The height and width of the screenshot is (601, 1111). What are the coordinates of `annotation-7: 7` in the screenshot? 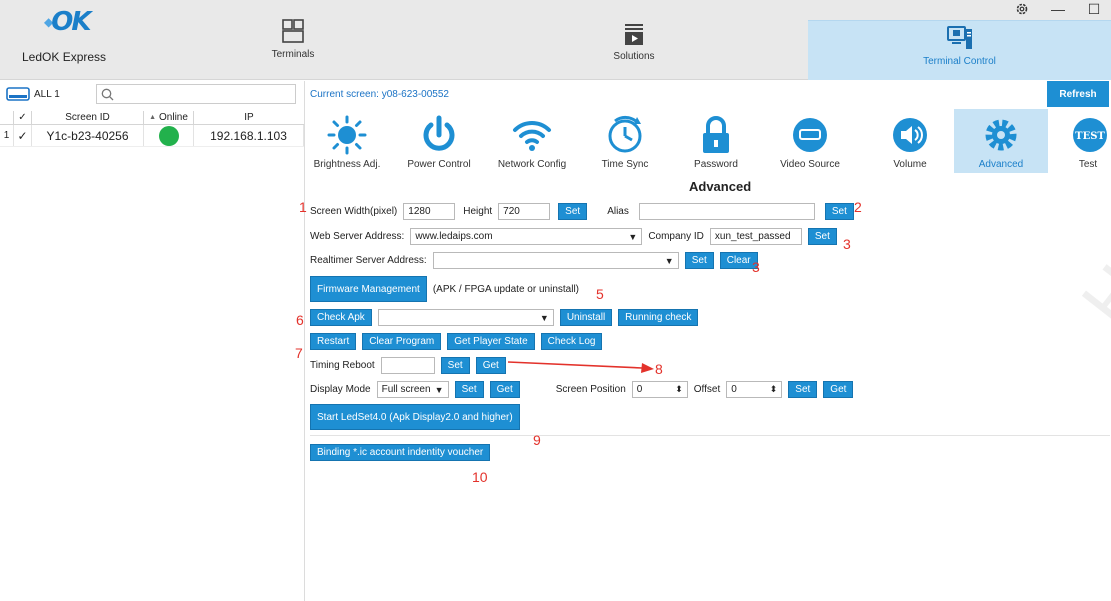 It's located at (299, 353).